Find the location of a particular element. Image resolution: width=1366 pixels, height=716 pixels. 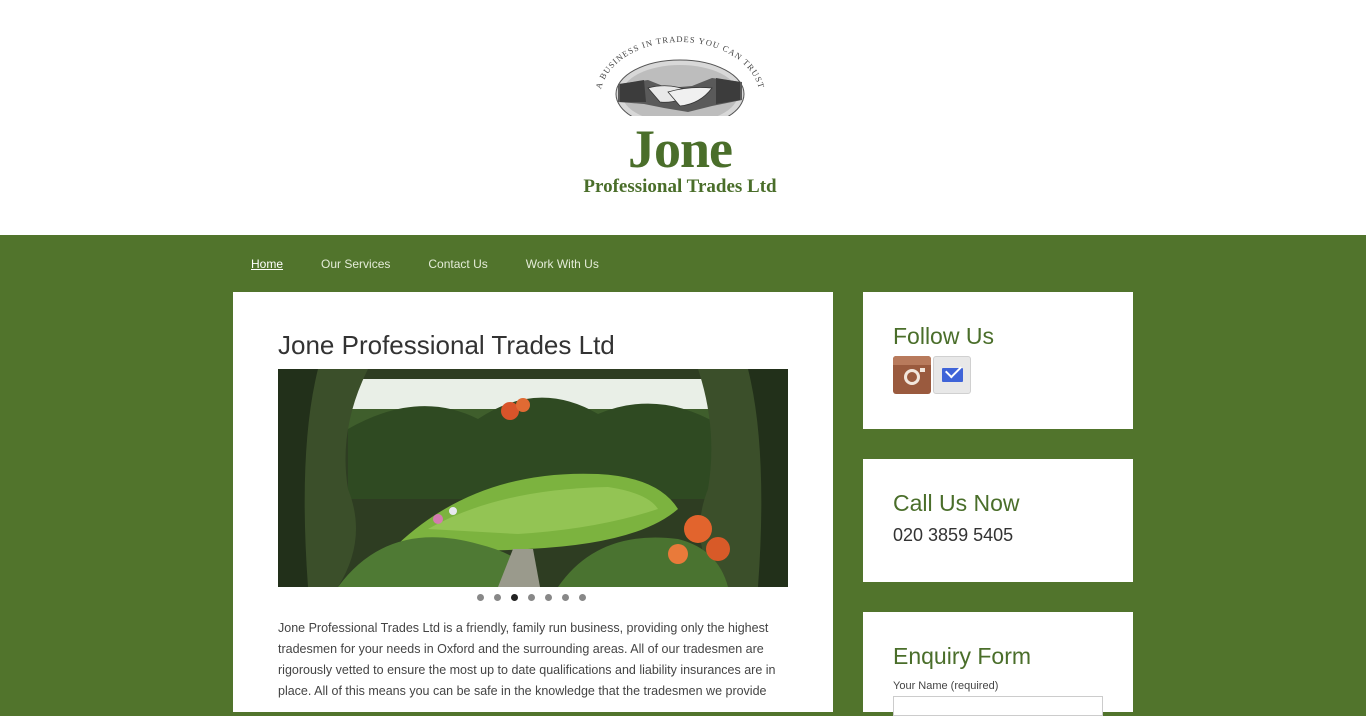

call-us-widget: Call Us Now 020 3859 5405 is located at coordinates (998, 520).